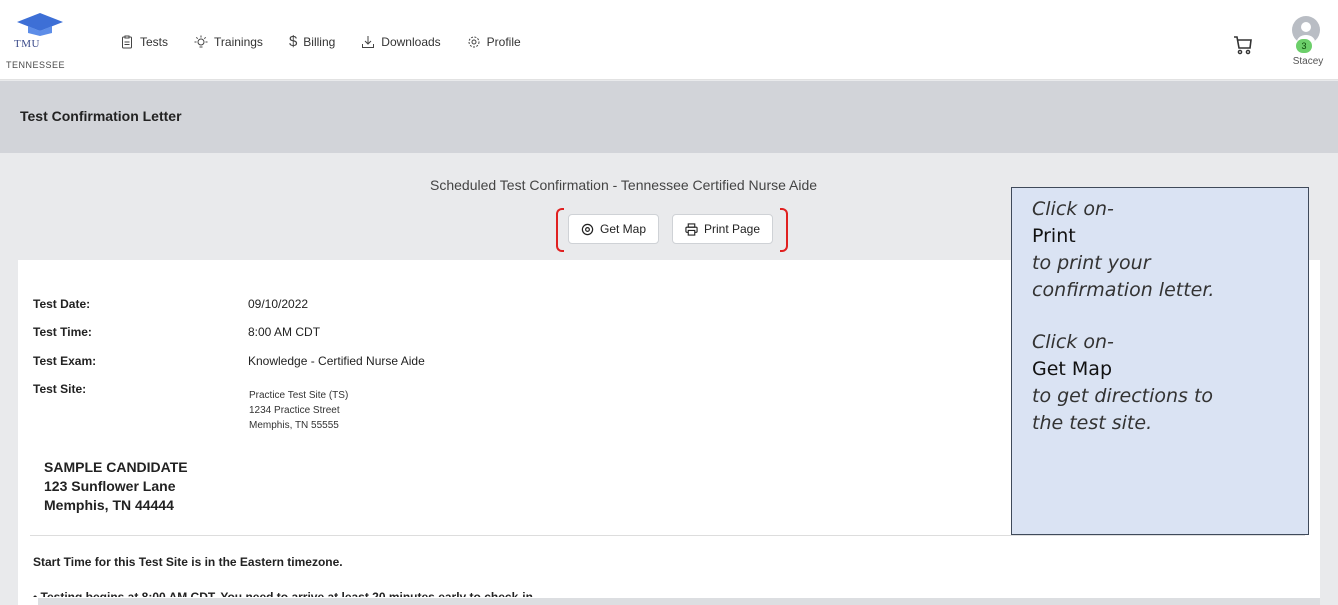  What do you see at coordinates (299, 395) in the screenshot?
I see `site-name: Practice Test Site (TS)` at bounding box center [299, 395].